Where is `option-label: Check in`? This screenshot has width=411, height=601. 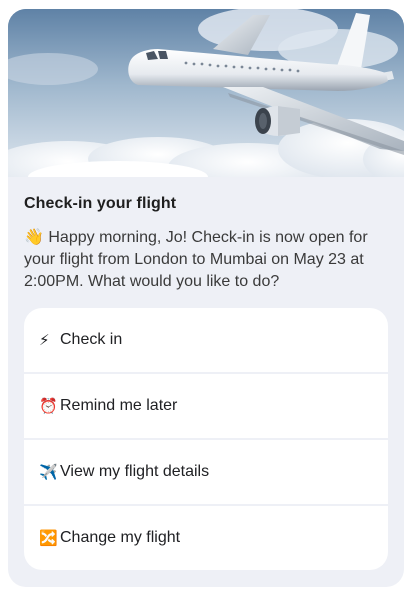 option-label: Check in is located at coordinates (91, 339).